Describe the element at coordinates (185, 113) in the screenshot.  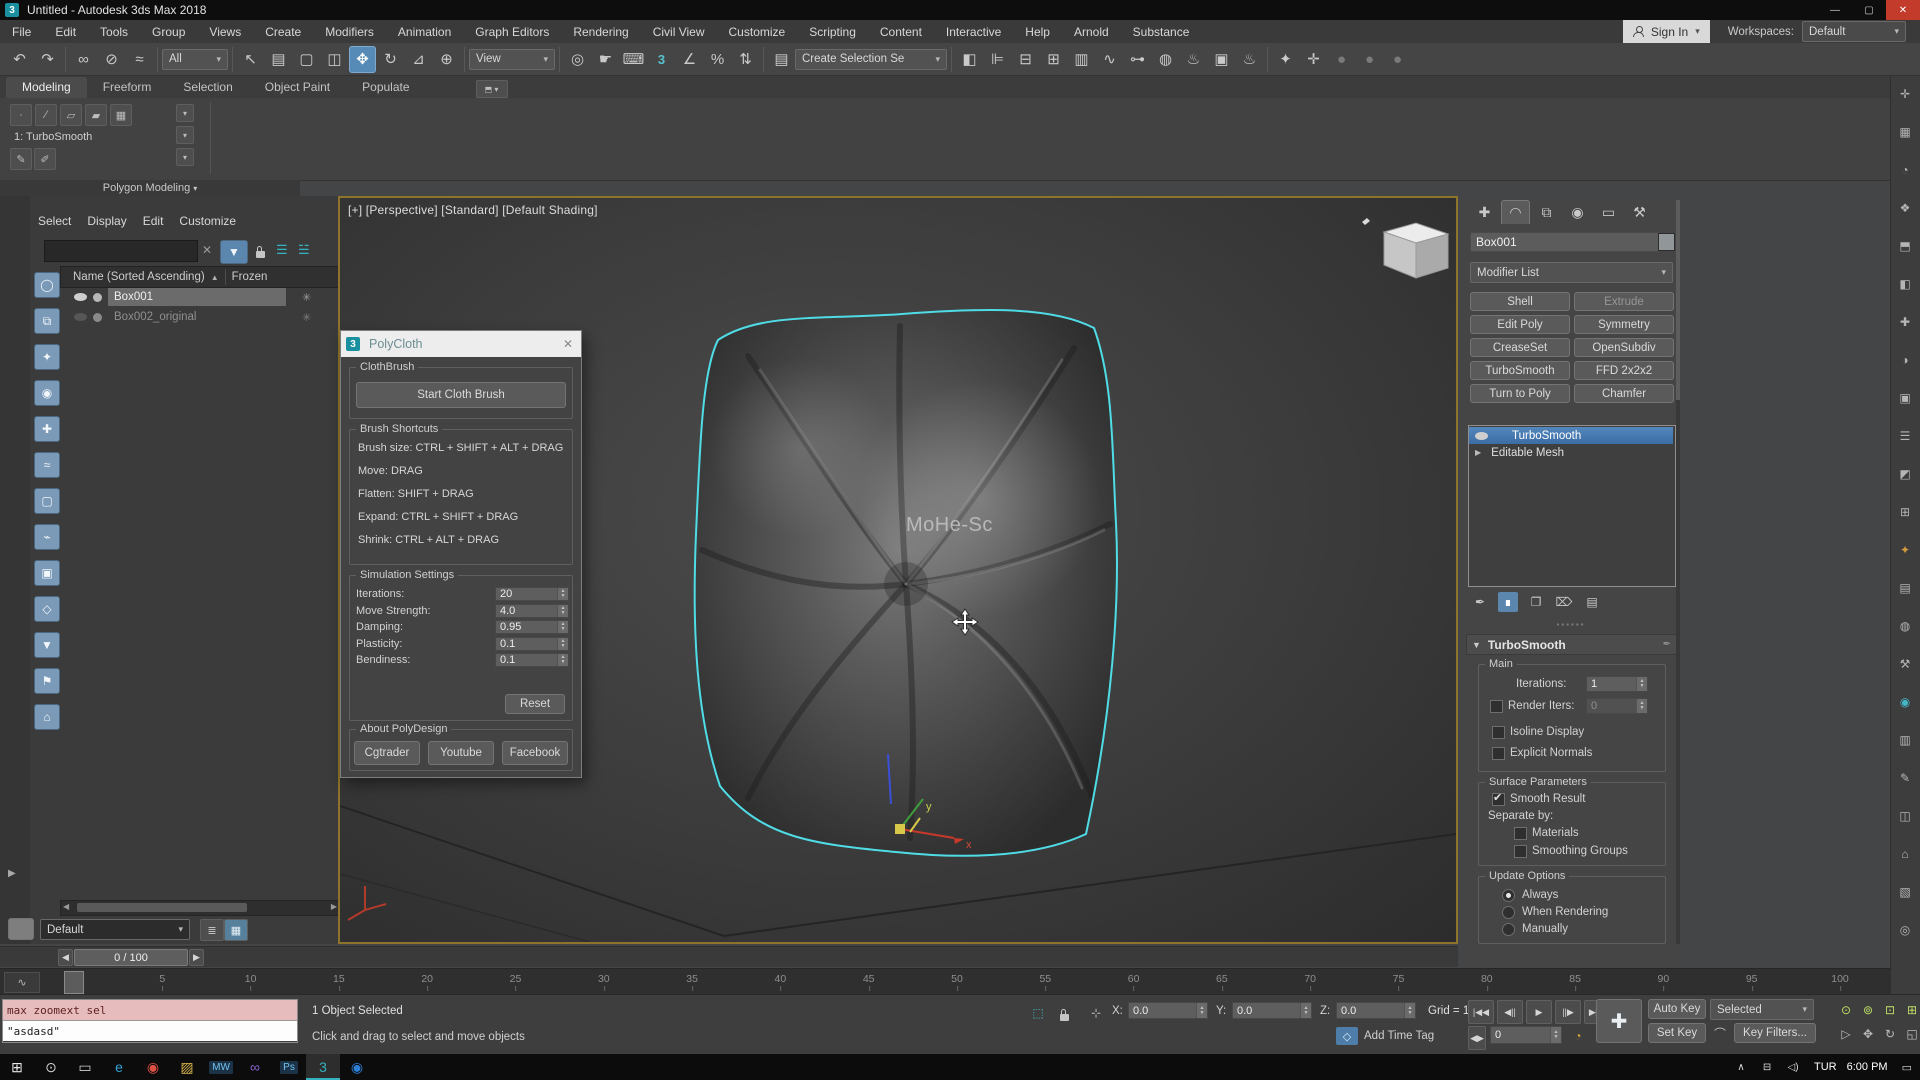
I see `ribbon-small-icon: ▾` at that location.